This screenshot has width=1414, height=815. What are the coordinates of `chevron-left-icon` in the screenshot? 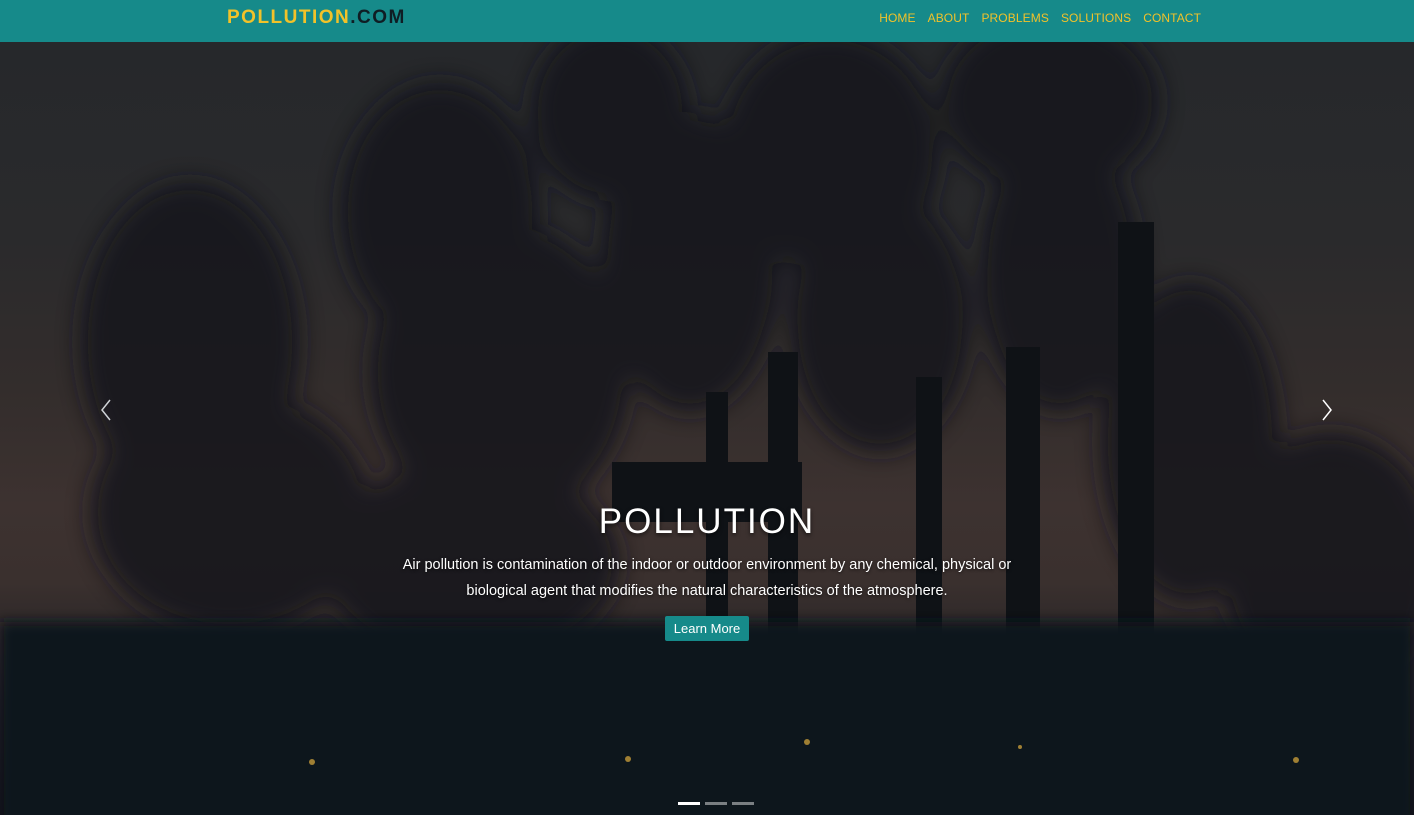 It's located at (106, 410).